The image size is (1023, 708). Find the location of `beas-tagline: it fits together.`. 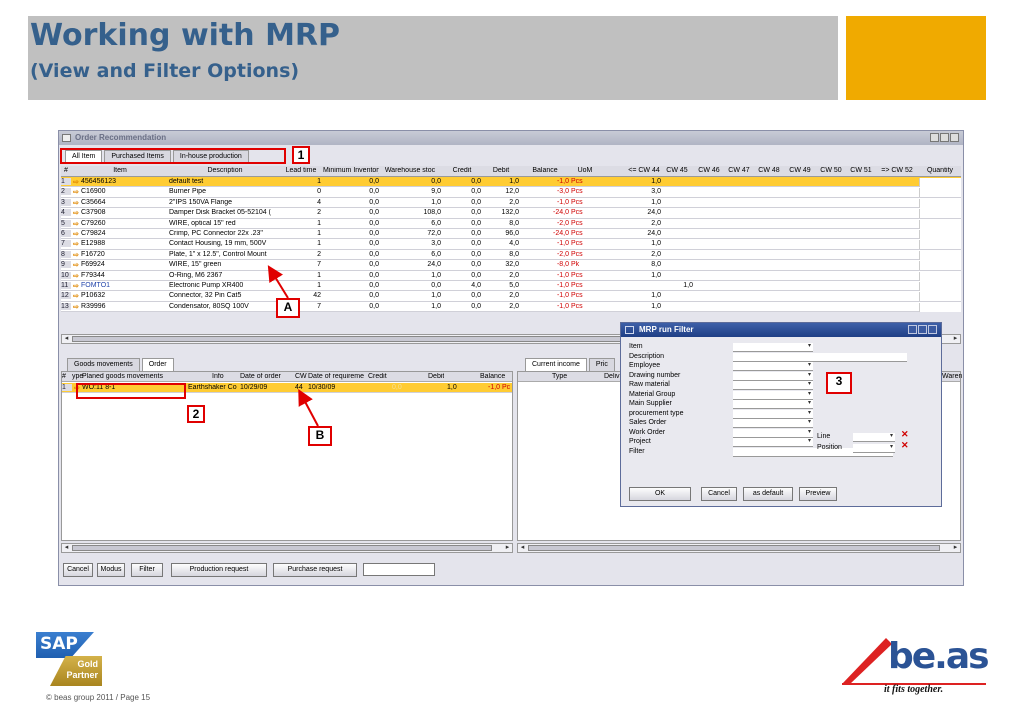

beas-tagline: it fits together. is located at coordinates (914, 689).